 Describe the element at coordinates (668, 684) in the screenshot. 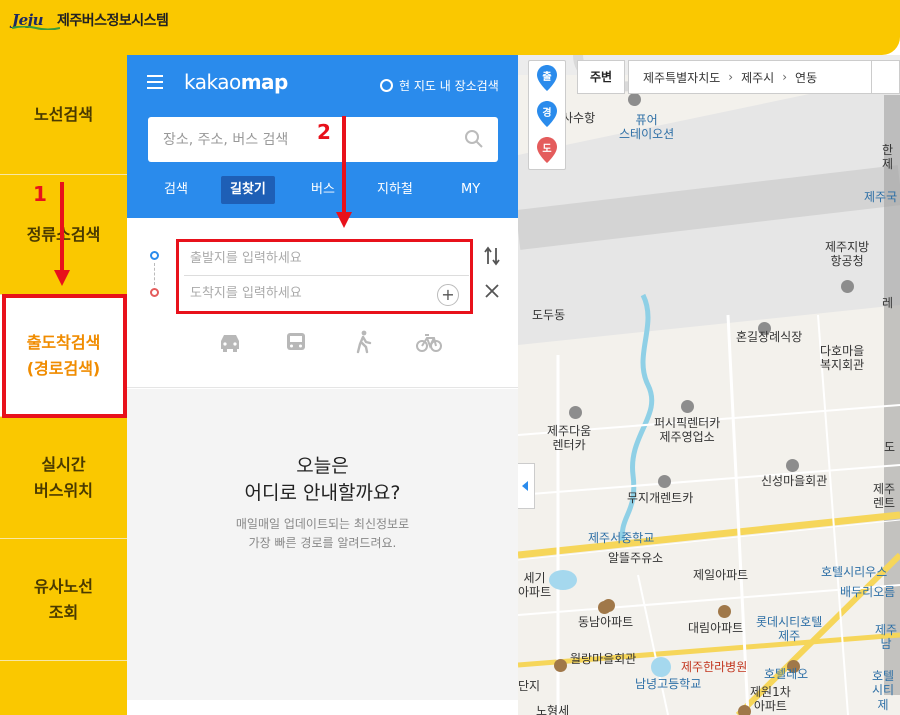

I see `map-label: 남녕고등학교` at that location.